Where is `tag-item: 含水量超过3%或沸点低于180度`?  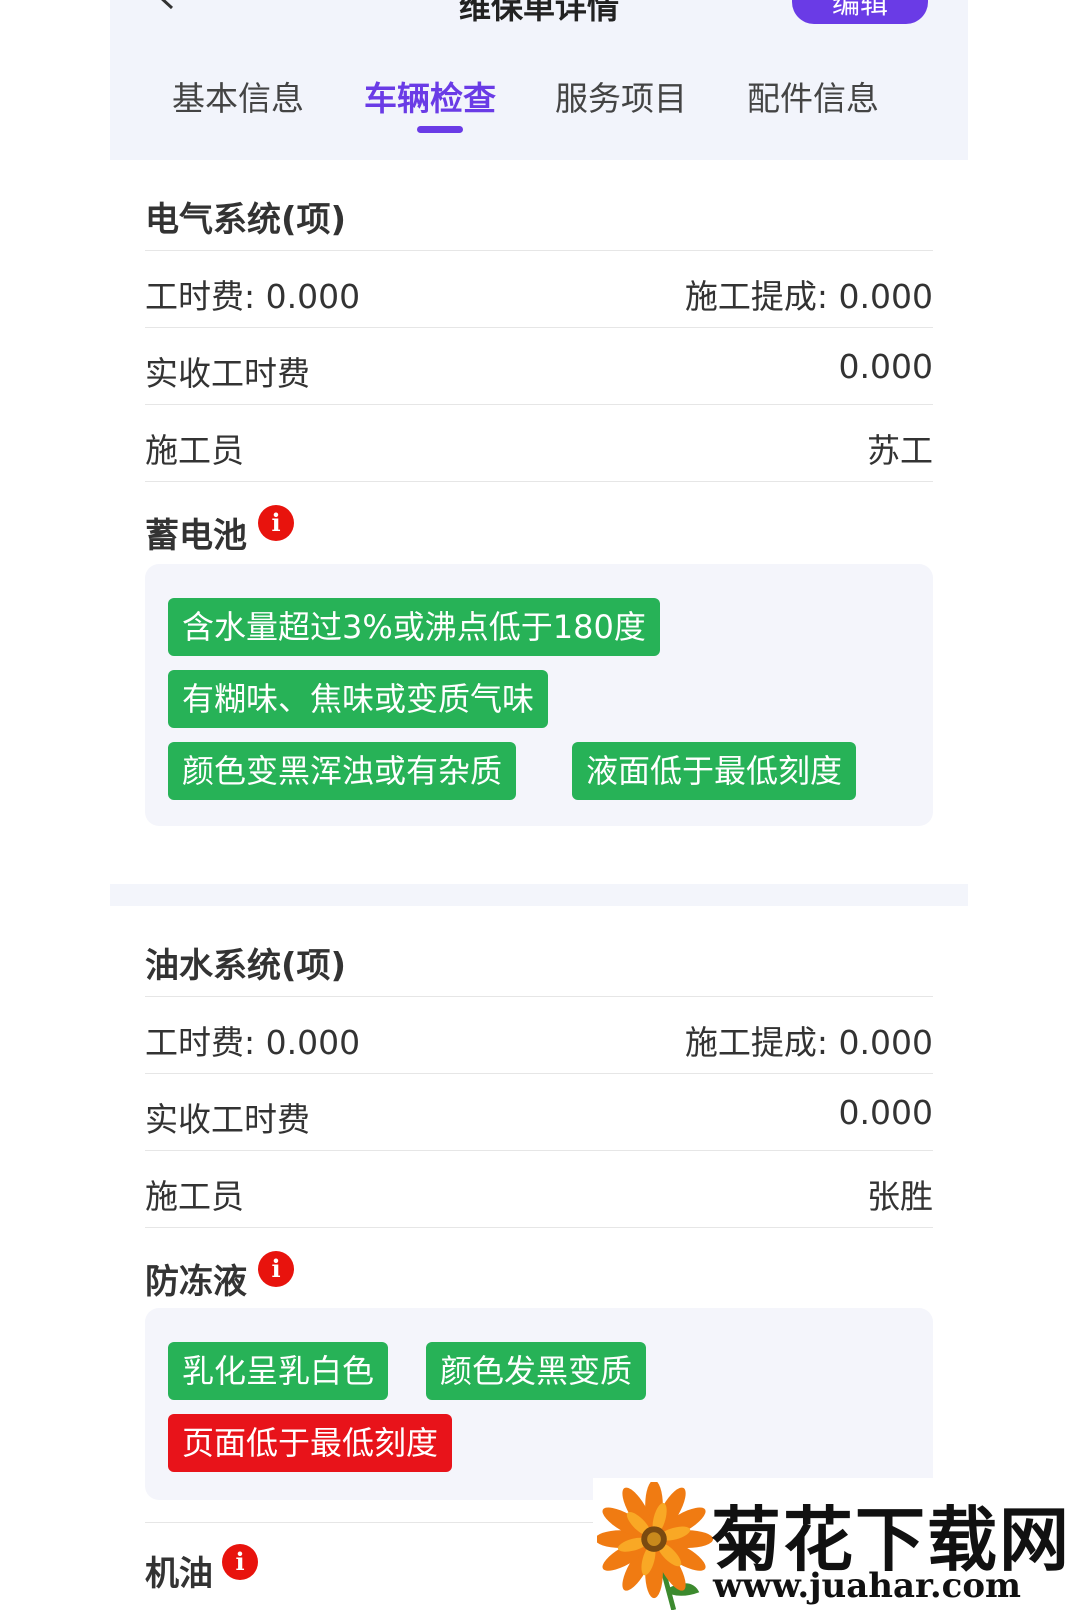 tag-item: 含水量超过3%或沸点低于180度 is located at coordinates (414, 627).